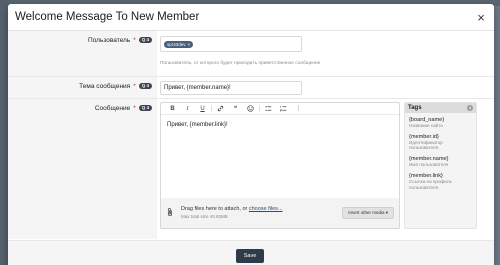 This screenshot has width=500, height=265. I want to click on more-options-icon: ⋮, so click(298, 109).